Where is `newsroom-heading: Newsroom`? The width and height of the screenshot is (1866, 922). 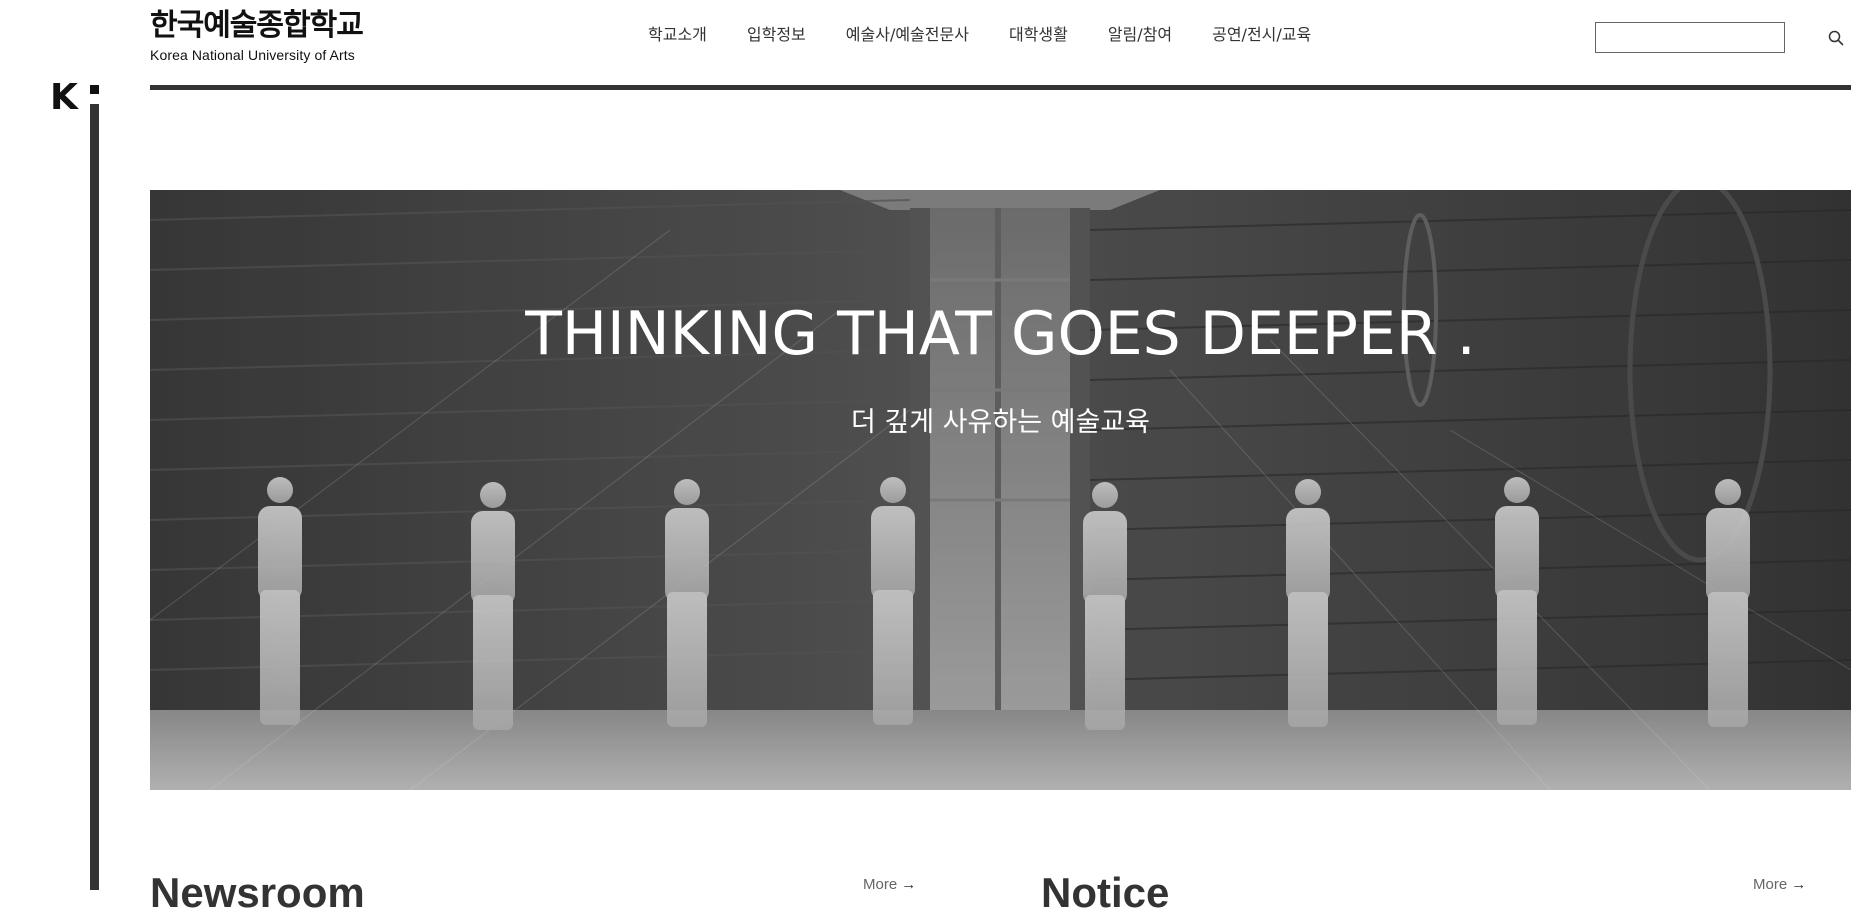 newsroom-heading: Newsroom is located at coordinates (257, 892).